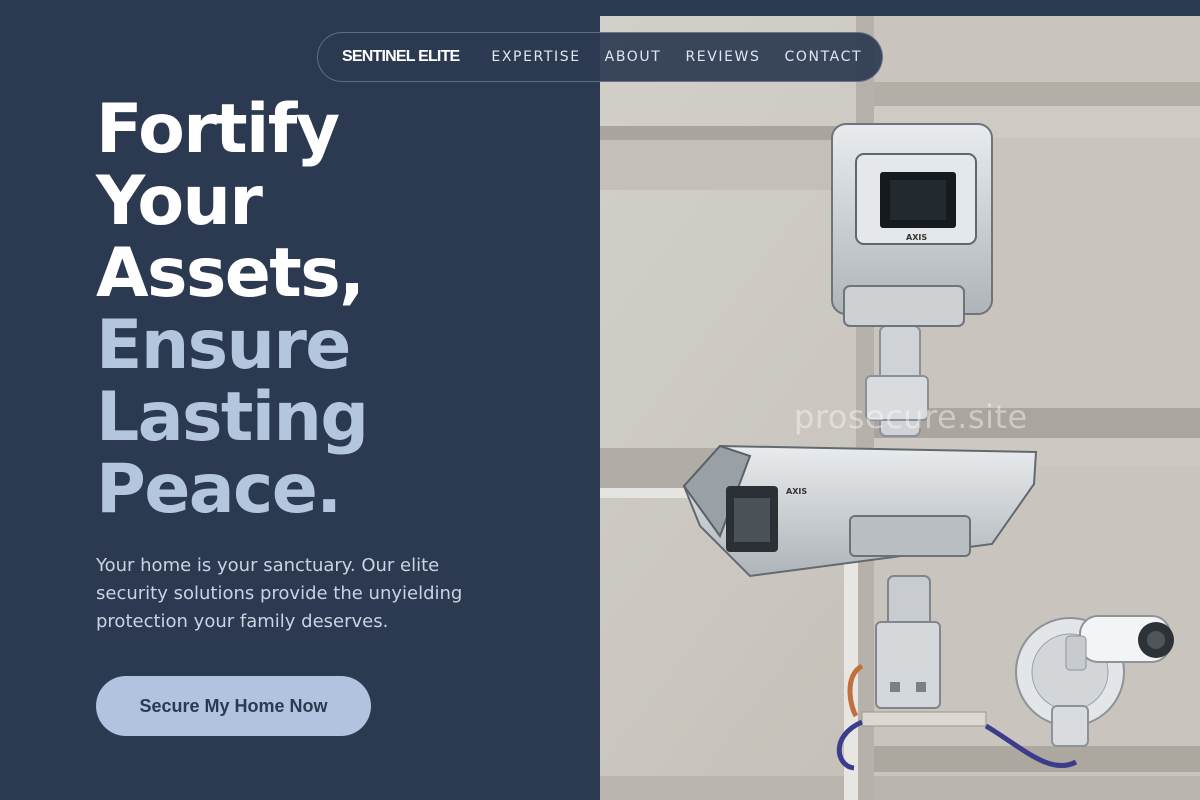 The height and width of the screenshot is (800, 1200). What do you see at coordinates (535, 57) in the screenshot?
I see `nav-link-expertise: EXPERTISE` at bounding box center [535, 57].